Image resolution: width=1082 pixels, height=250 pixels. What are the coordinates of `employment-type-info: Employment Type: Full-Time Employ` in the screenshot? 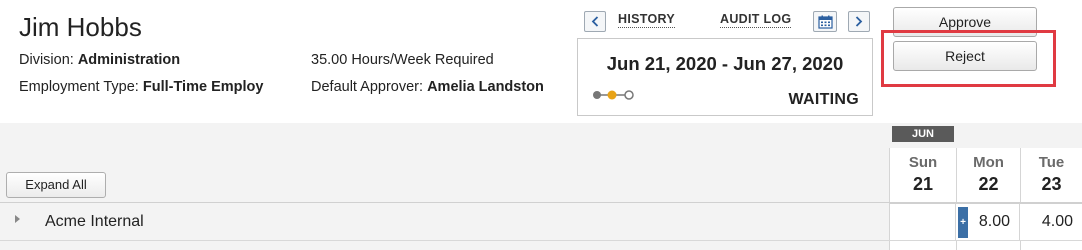 It's located at (153, 87).